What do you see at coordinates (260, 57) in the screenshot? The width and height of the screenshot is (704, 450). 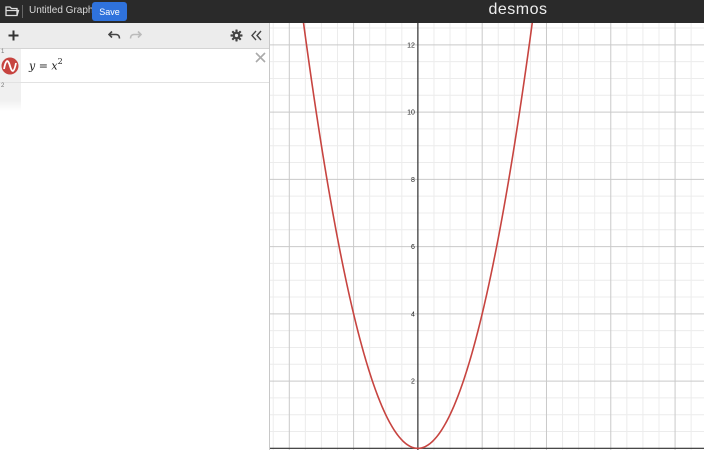 I see `close-icon` at bounding box center [260, 57].